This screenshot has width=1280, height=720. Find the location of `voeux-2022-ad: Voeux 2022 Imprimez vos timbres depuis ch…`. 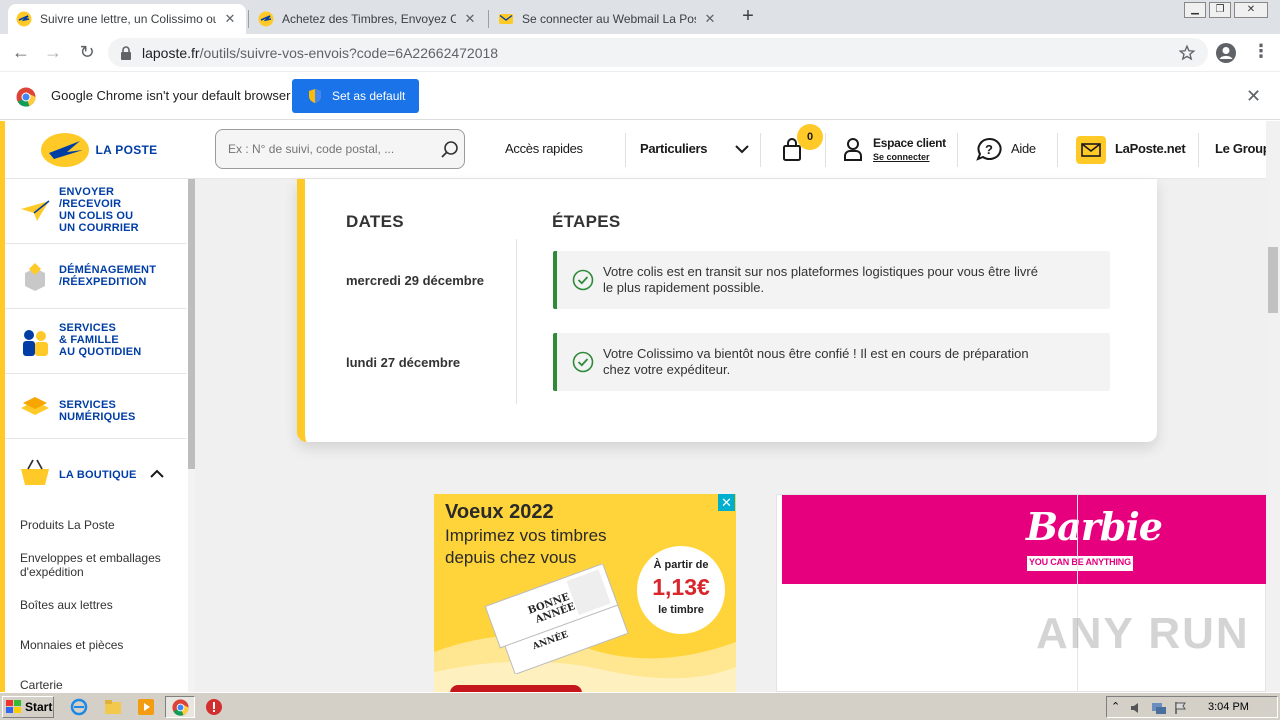

voeux-2022-ad: Voeux 2022 Imprimez vos timbres depuis ch… is located at coordinates (585, 593).